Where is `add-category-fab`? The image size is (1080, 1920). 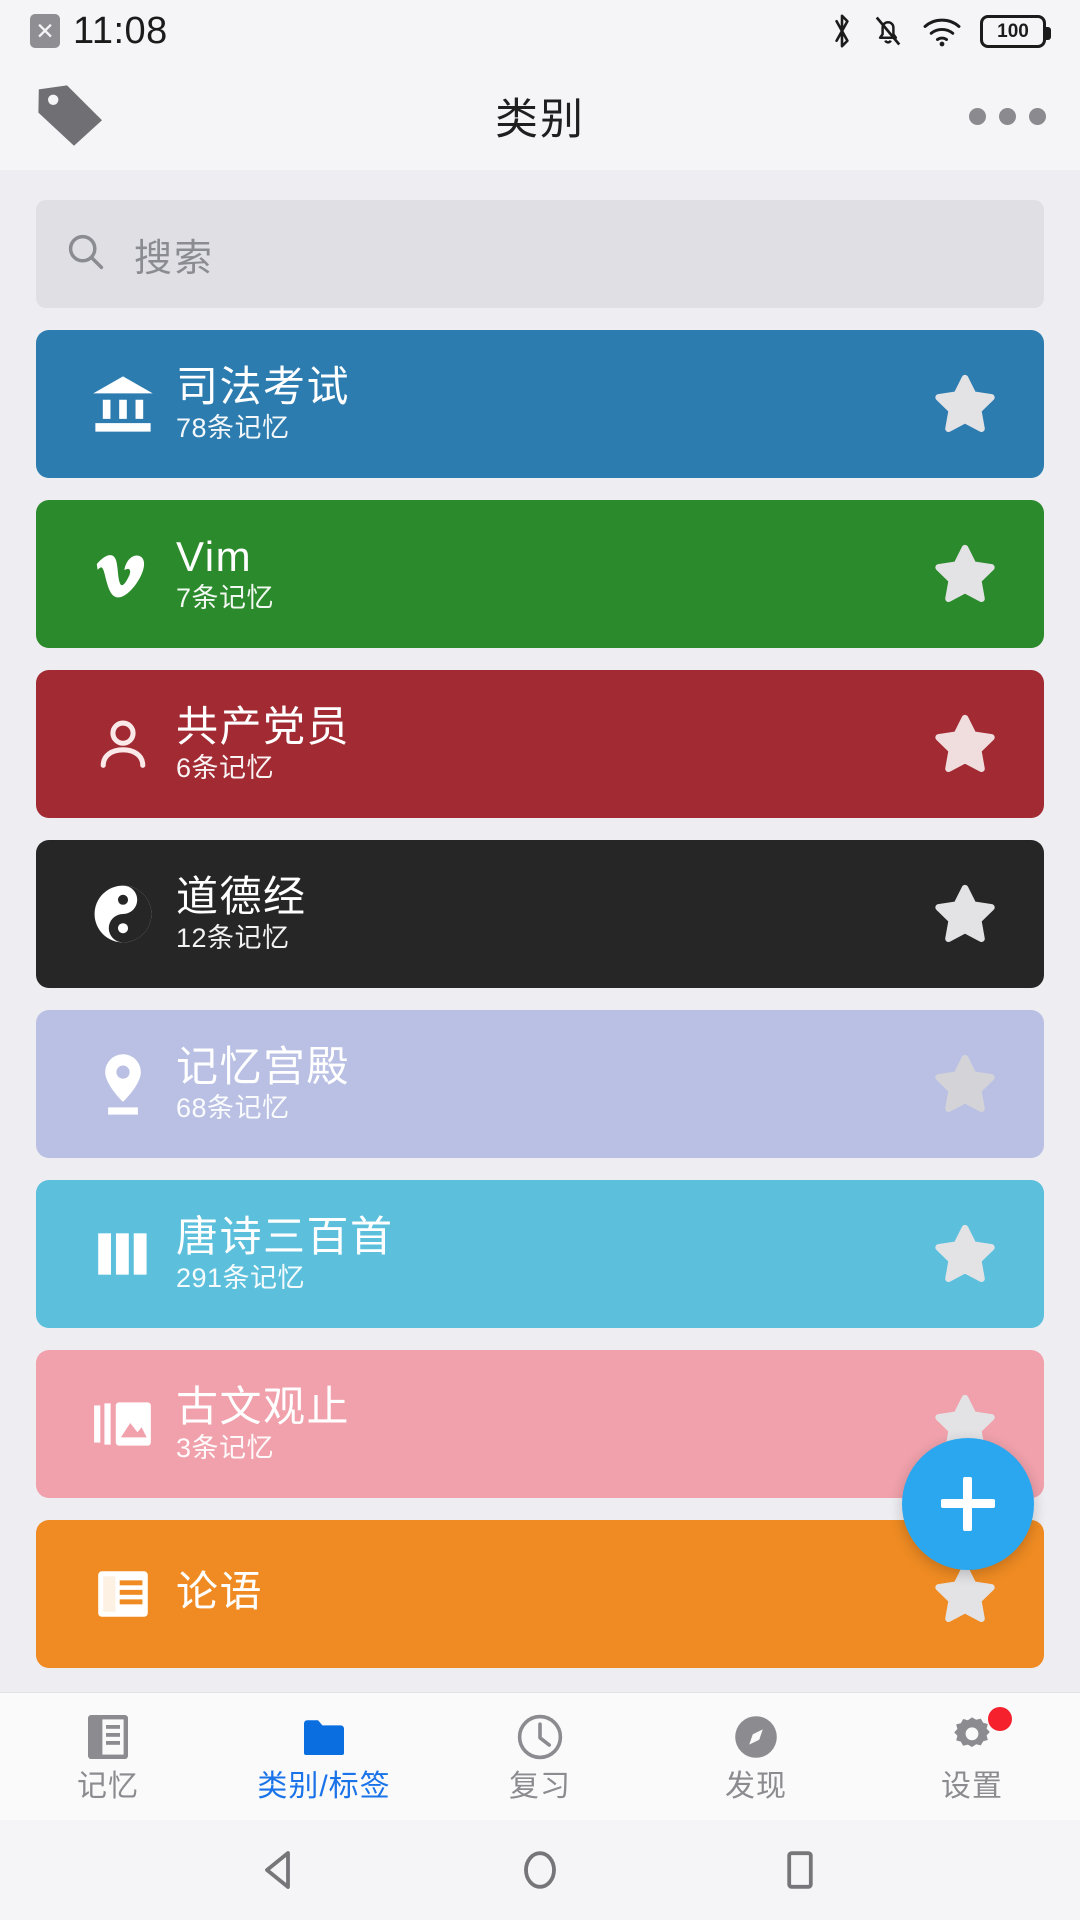
add-category-fab is located at coordinates (968, 1504).